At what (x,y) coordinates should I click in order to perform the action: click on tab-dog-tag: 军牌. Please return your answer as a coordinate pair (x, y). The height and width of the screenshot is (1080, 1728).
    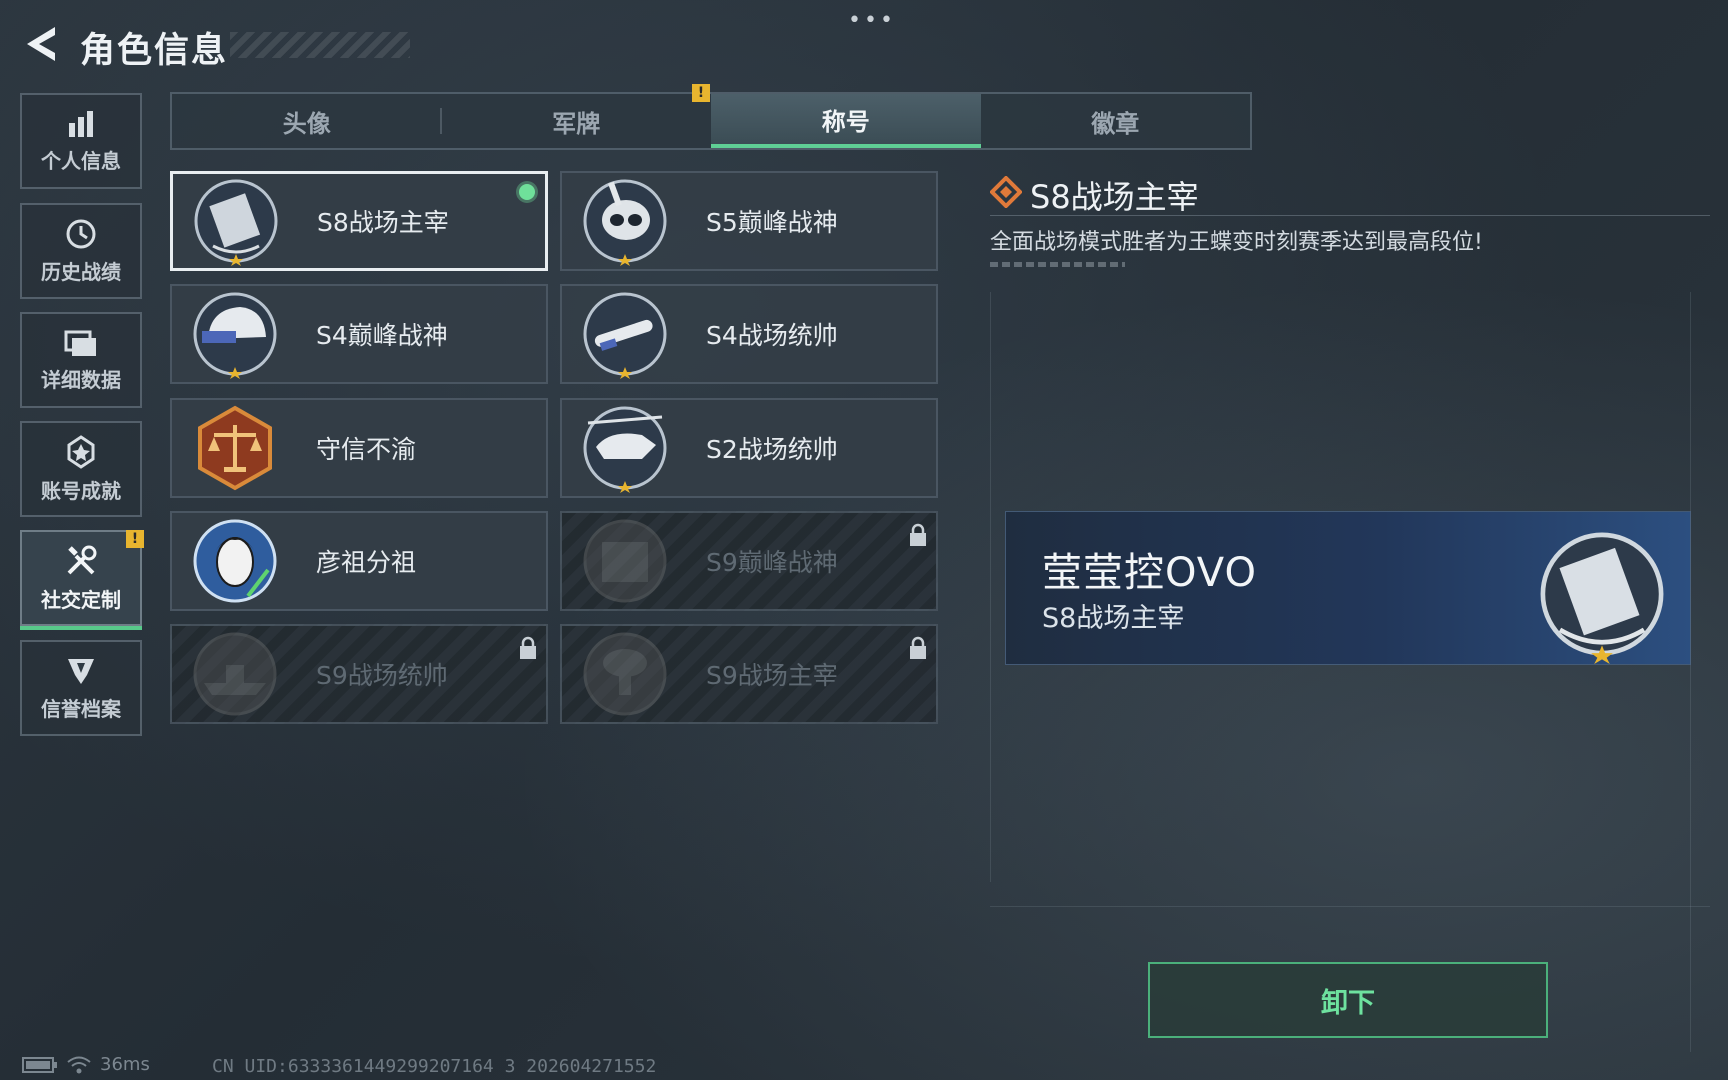
    Looking at the image, I should click on (577, 121).